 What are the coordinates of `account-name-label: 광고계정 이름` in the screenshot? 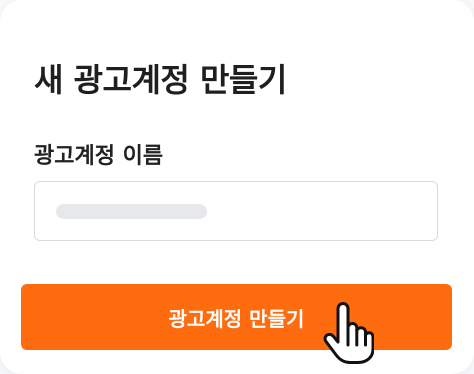 It's located at (99, 156).